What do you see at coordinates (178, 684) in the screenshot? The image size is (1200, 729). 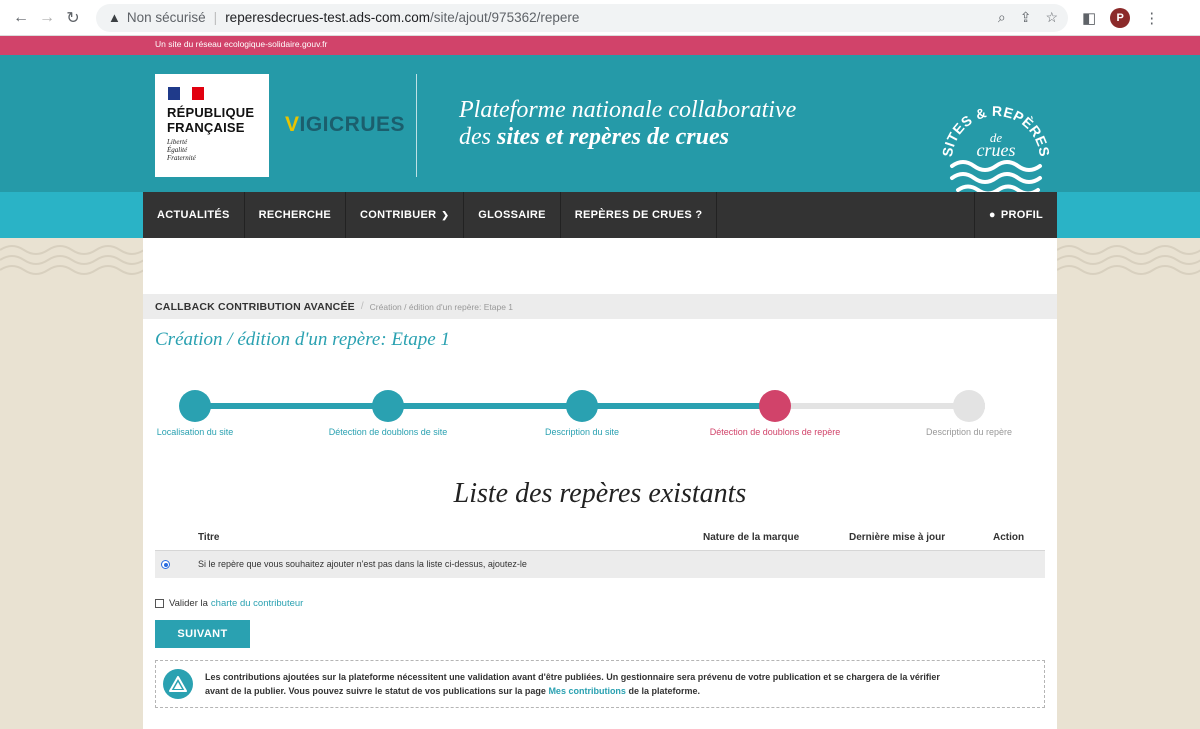 I see `warning-triangle-icon` at bounding box center [178, 684].